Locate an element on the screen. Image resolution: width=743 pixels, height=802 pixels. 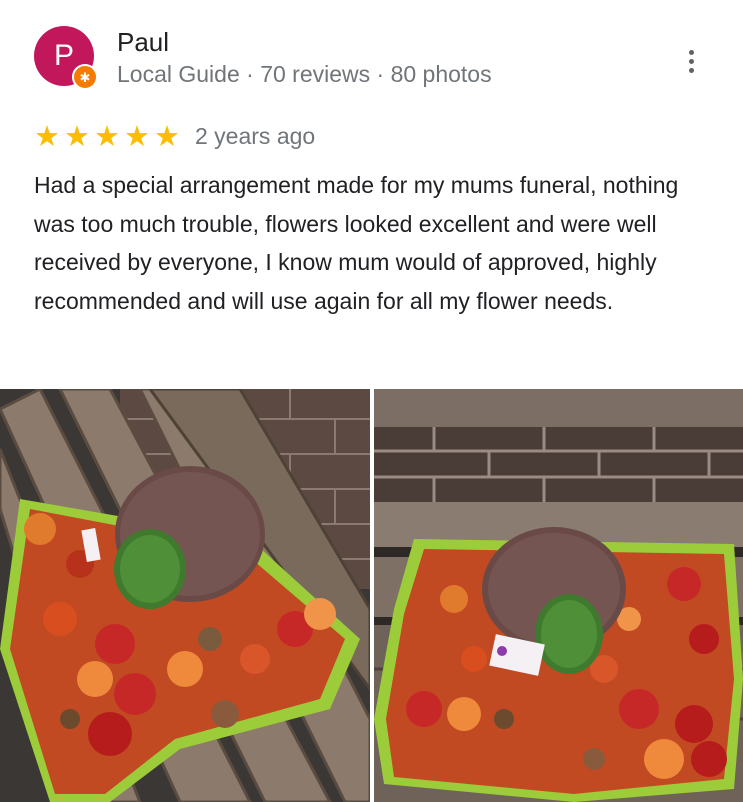
review-time: 2 years ago is located at coordinates (255, 136).